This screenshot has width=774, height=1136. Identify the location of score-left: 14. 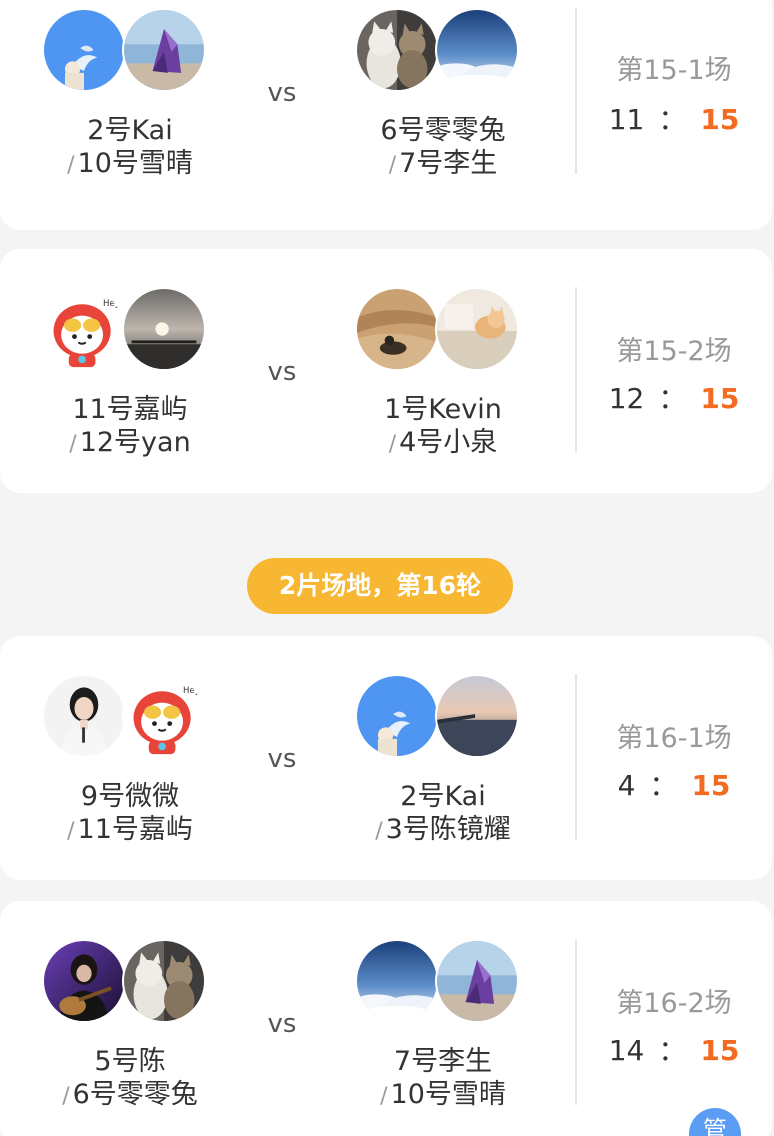
(626, 1050).